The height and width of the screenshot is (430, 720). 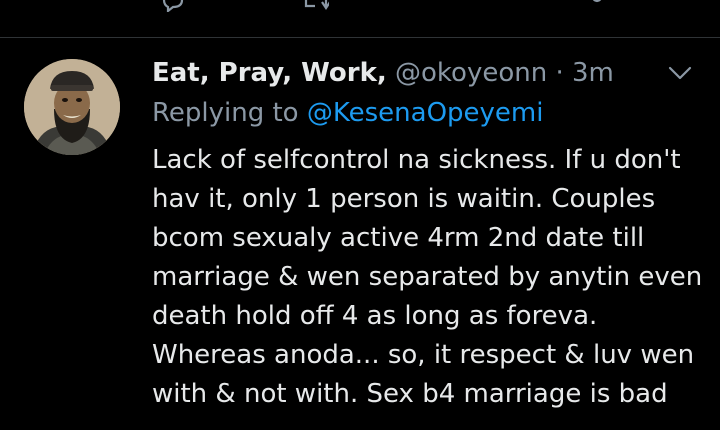 I want to click on chevron-down-icon, so click(x=680, y=73).